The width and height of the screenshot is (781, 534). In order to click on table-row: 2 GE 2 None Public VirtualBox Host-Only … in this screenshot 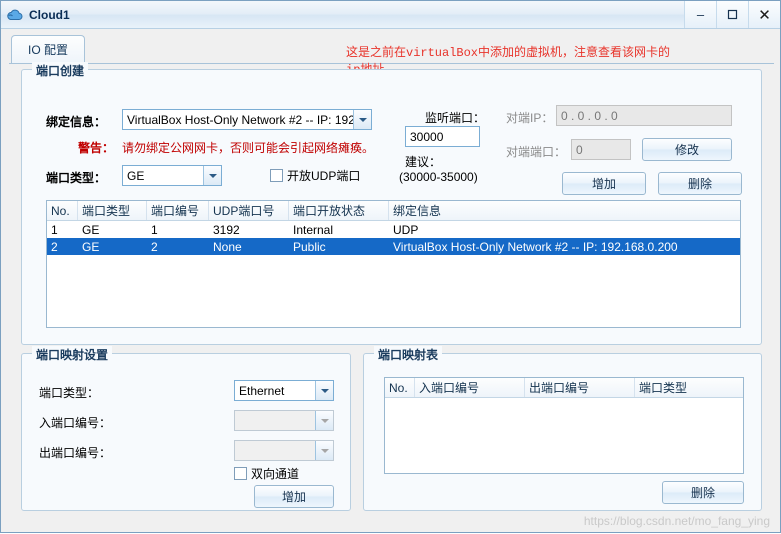, I will do `click(393, 246)`.